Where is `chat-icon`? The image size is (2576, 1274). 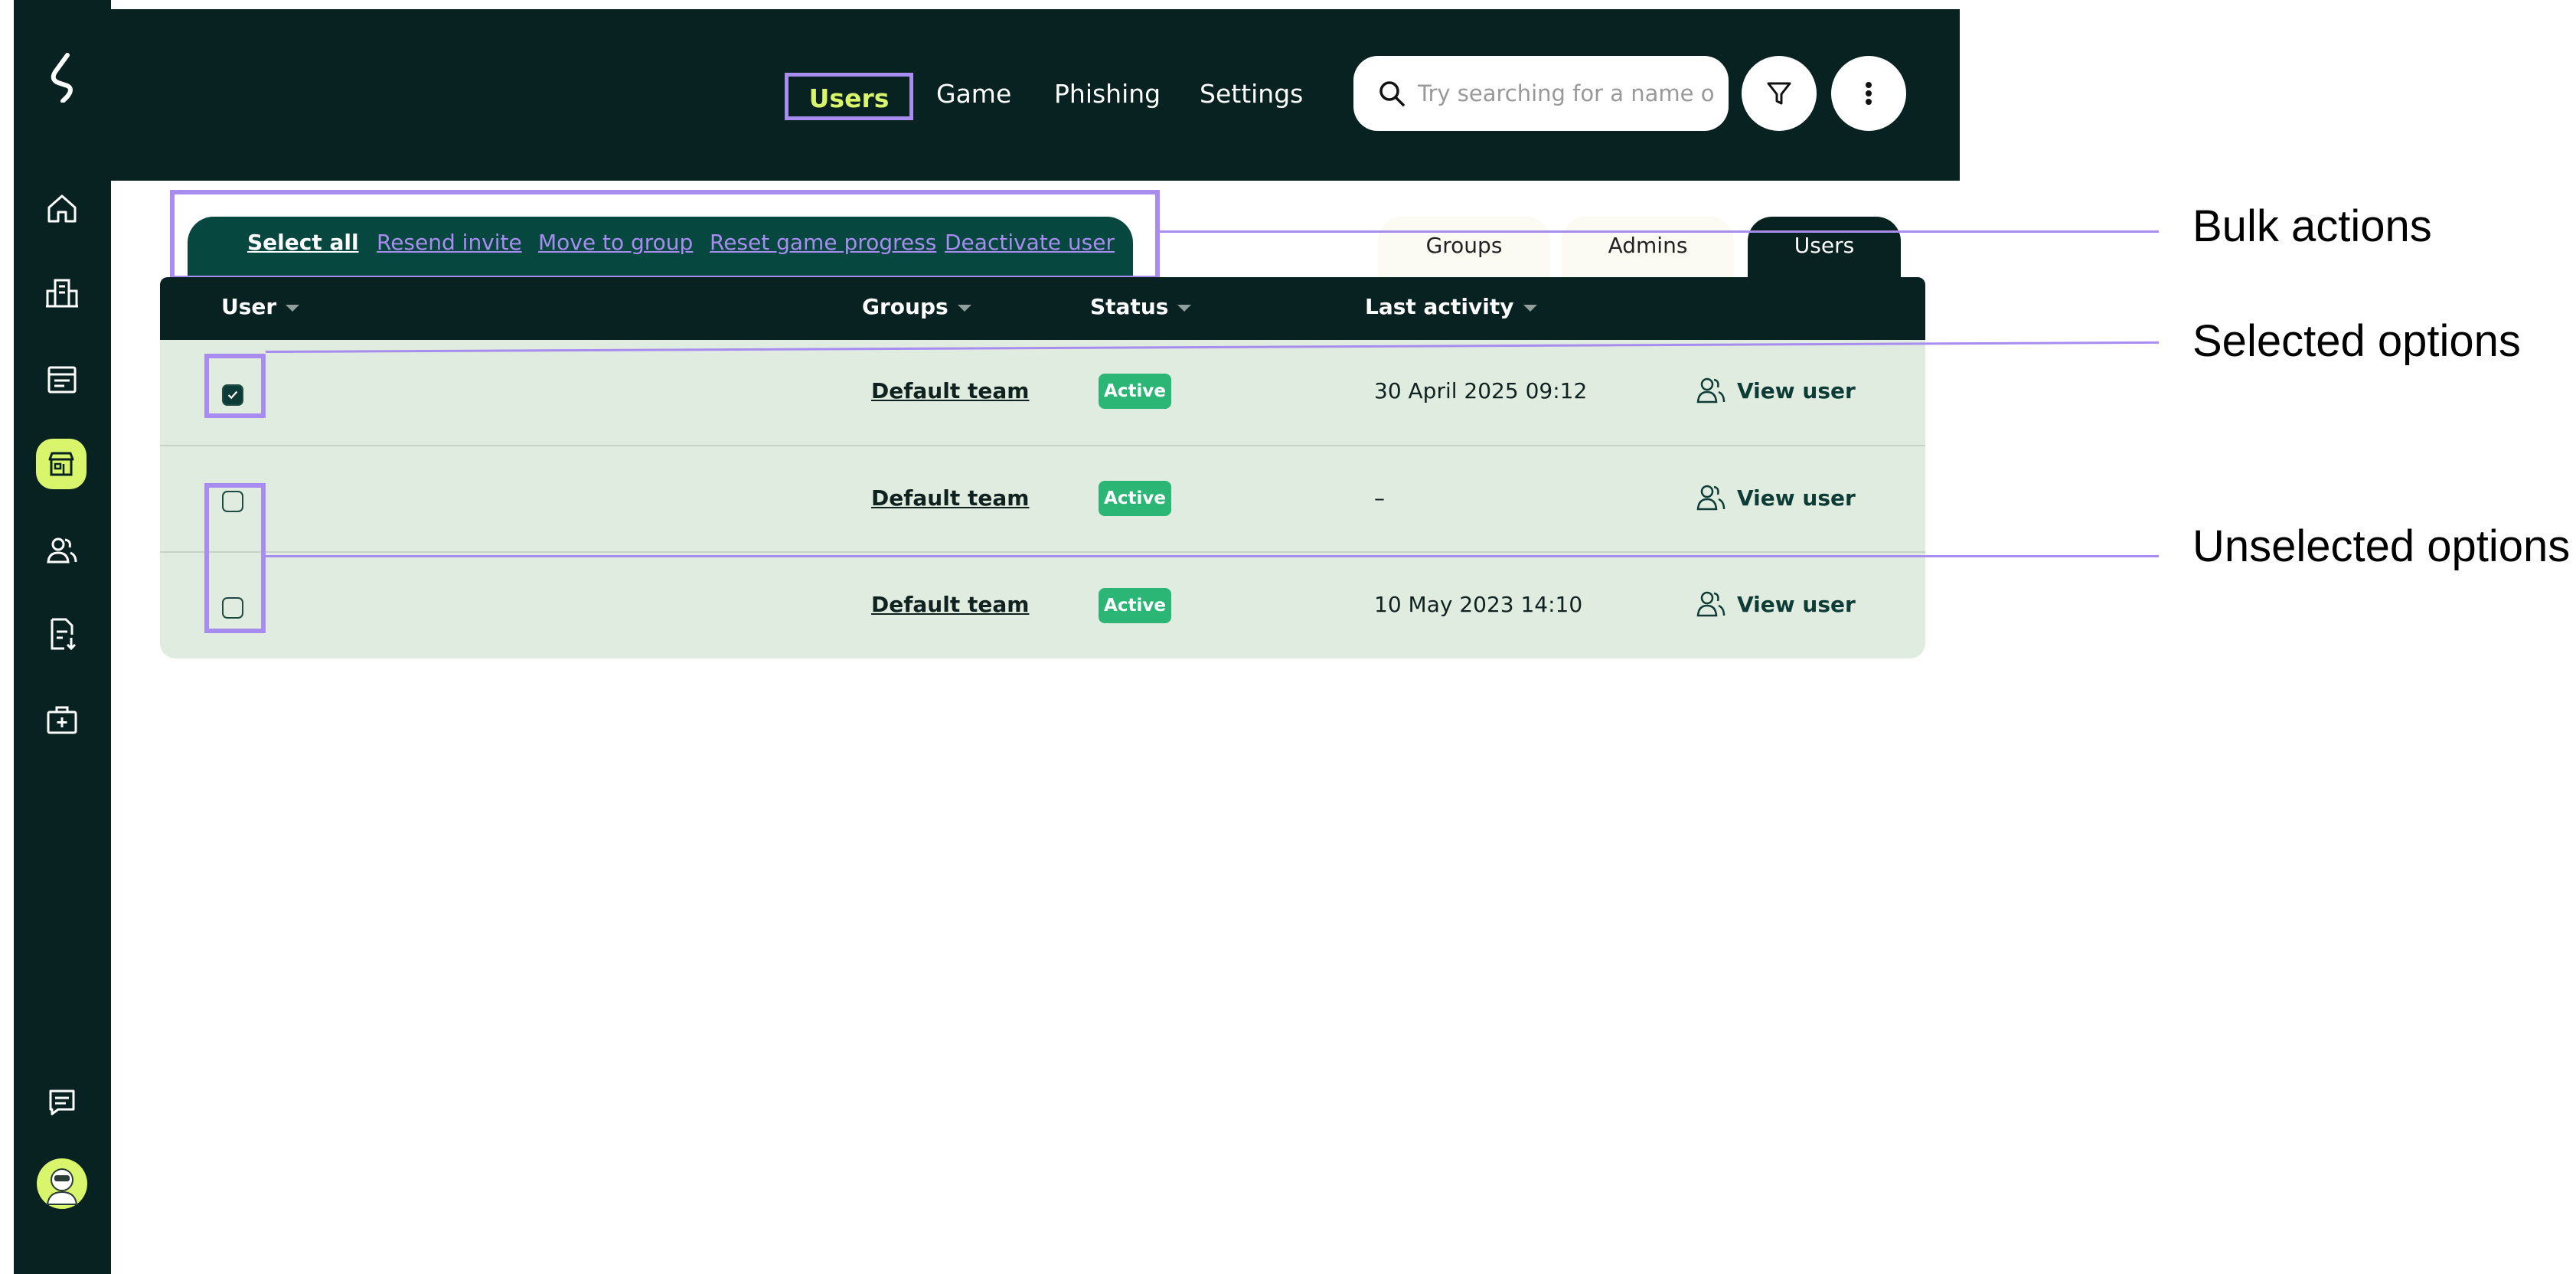
chat-icon is located at coordinates (62, 1101).